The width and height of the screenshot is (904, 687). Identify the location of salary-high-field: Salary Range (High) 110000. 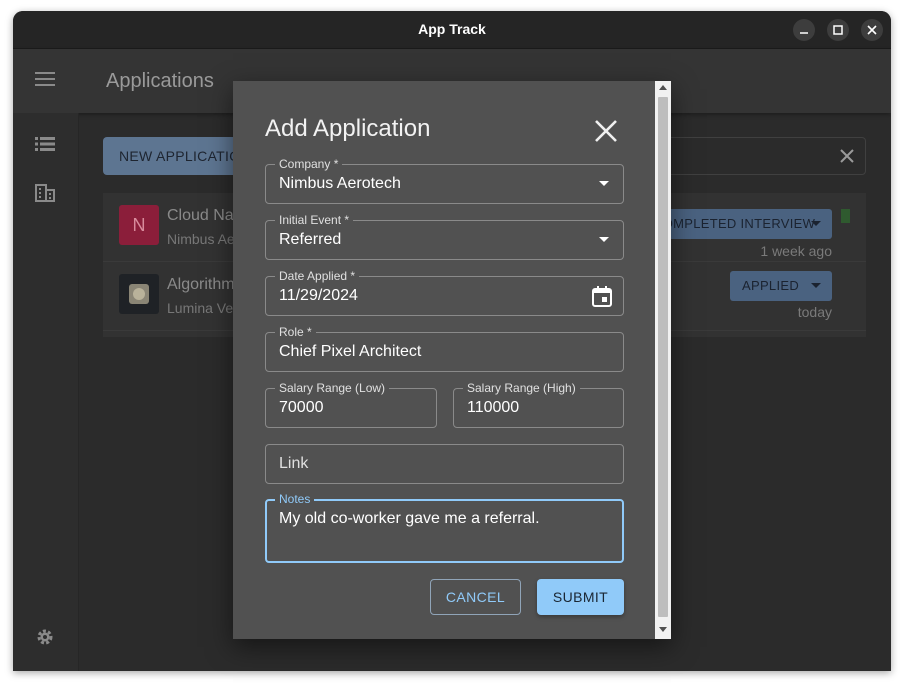
(538, 404).